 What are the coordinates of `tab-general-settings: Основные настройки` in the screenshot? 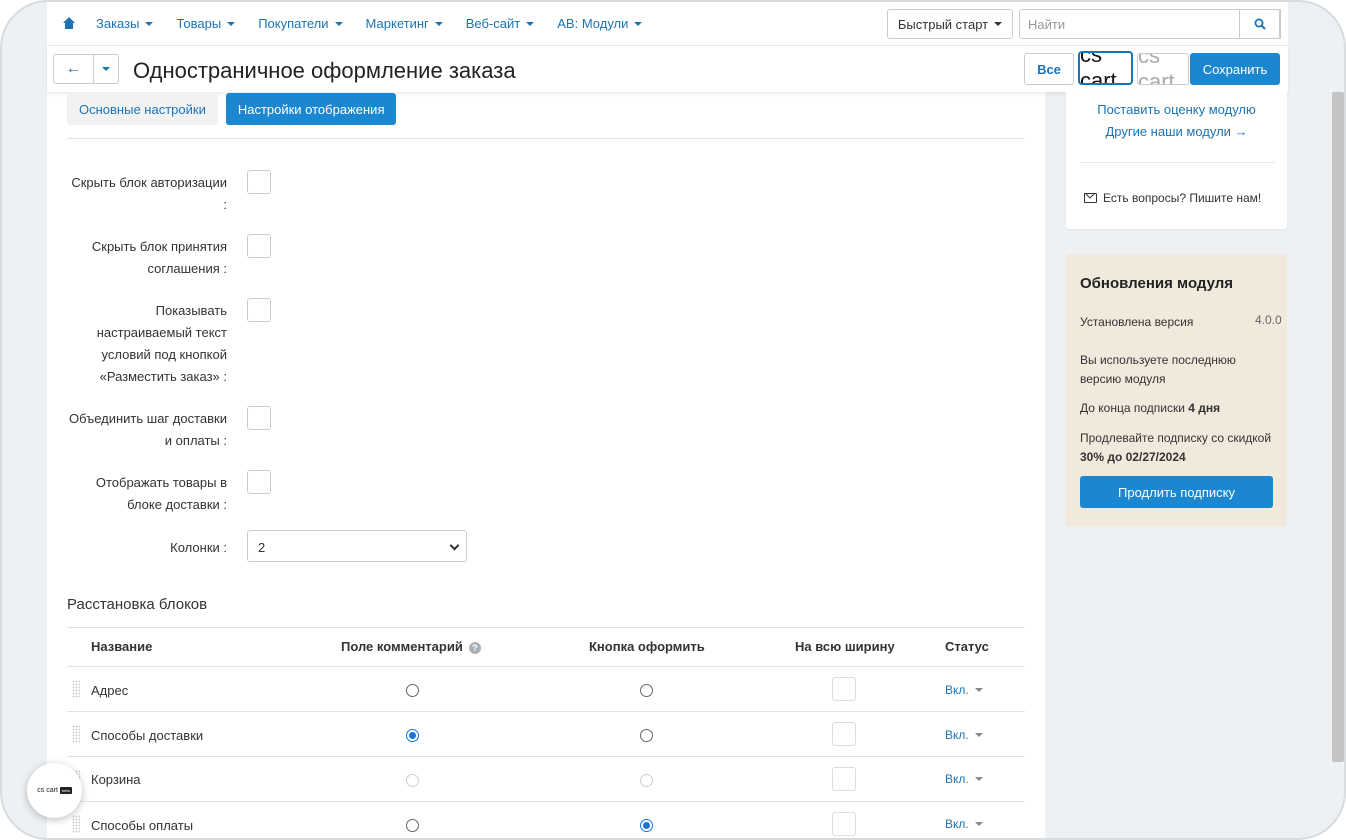 It's located at (142, 109).